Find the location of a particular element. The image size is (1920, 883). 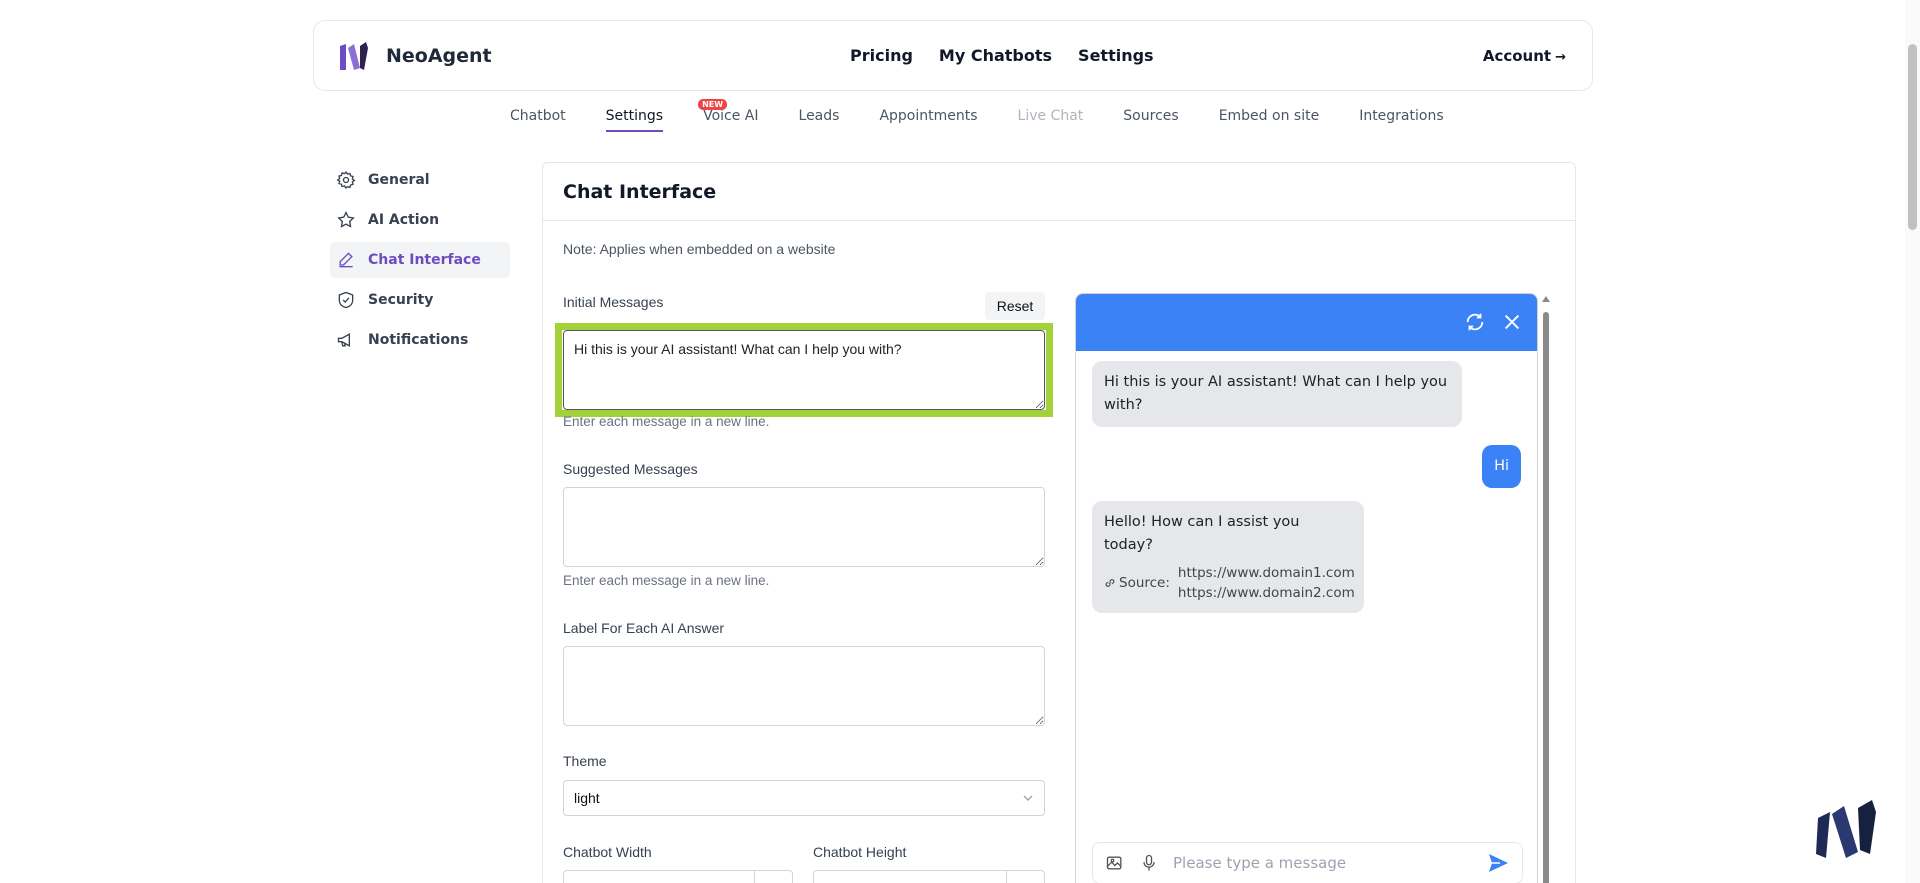

sidebar-item-label: General is located at coordinates (399, 180).